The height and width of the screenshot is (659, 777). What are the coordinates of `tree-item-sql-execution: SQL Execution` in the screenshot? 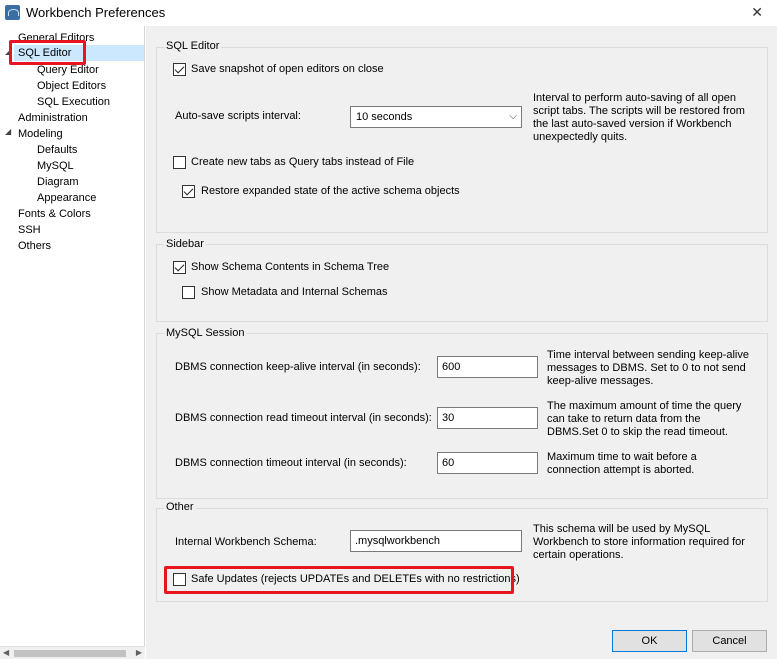 It's located at (73, 102).